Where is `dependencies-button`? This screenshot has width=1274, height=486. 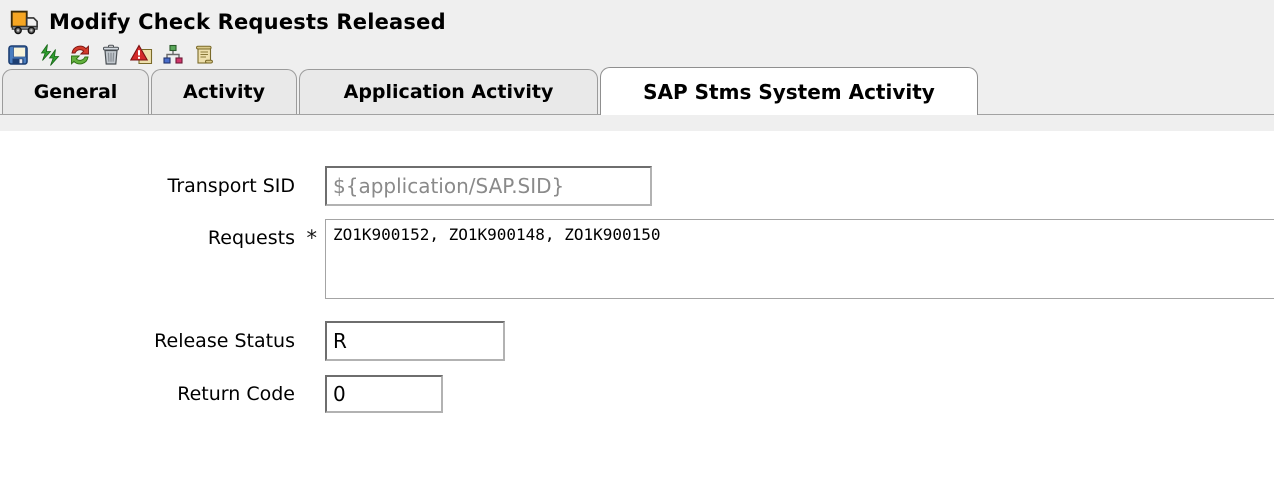 dependencies-button is located at coordinates (173, 55).